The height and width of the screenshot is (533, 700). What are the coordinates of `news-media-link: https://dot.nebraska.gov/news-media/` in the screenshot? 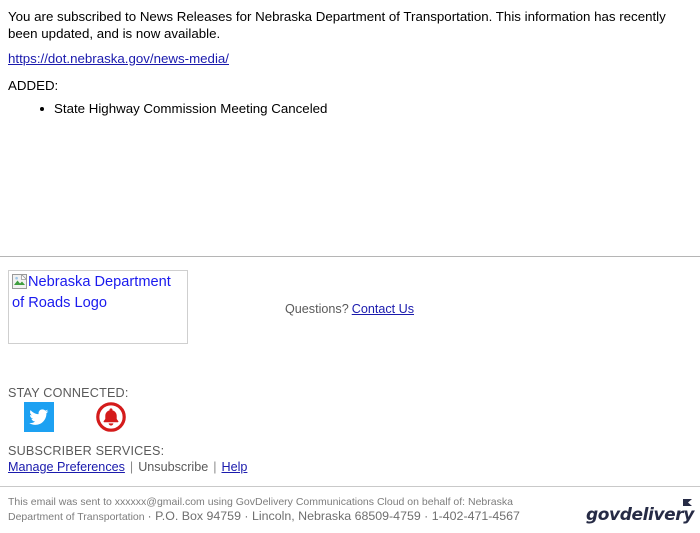 It's located at (118, 58).